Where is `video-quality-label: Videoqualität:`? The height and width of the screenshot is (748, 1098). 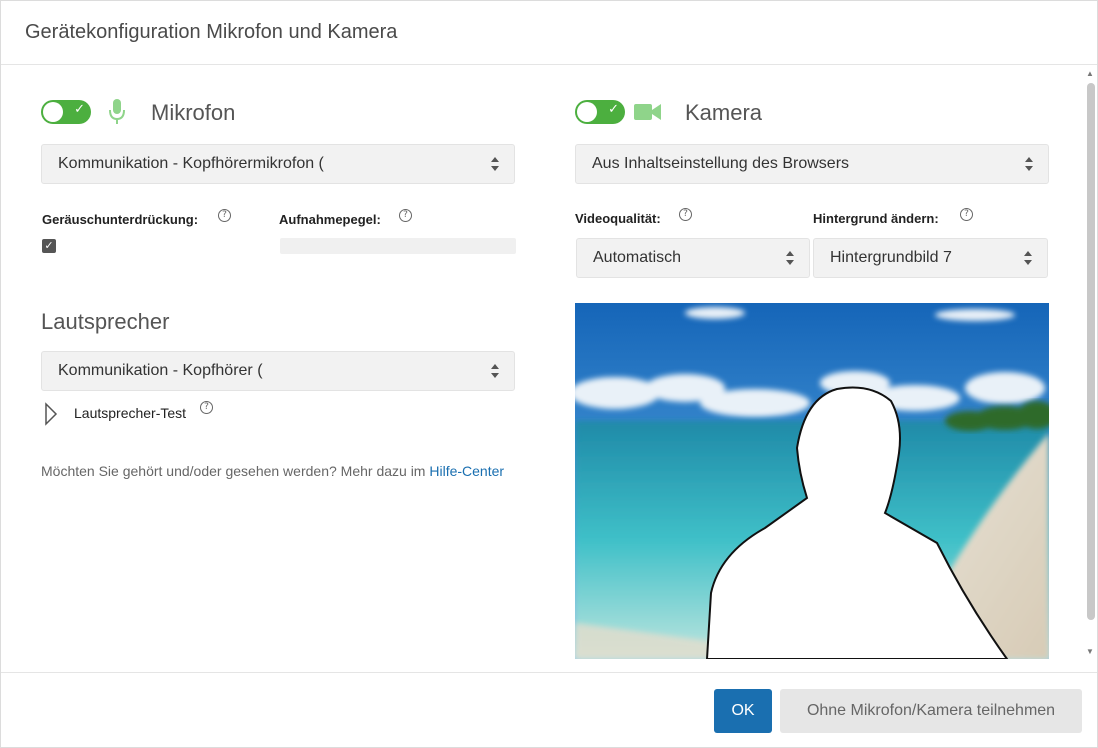
video-quality-label: Videoqualität: is located at coordinates (618, 218).